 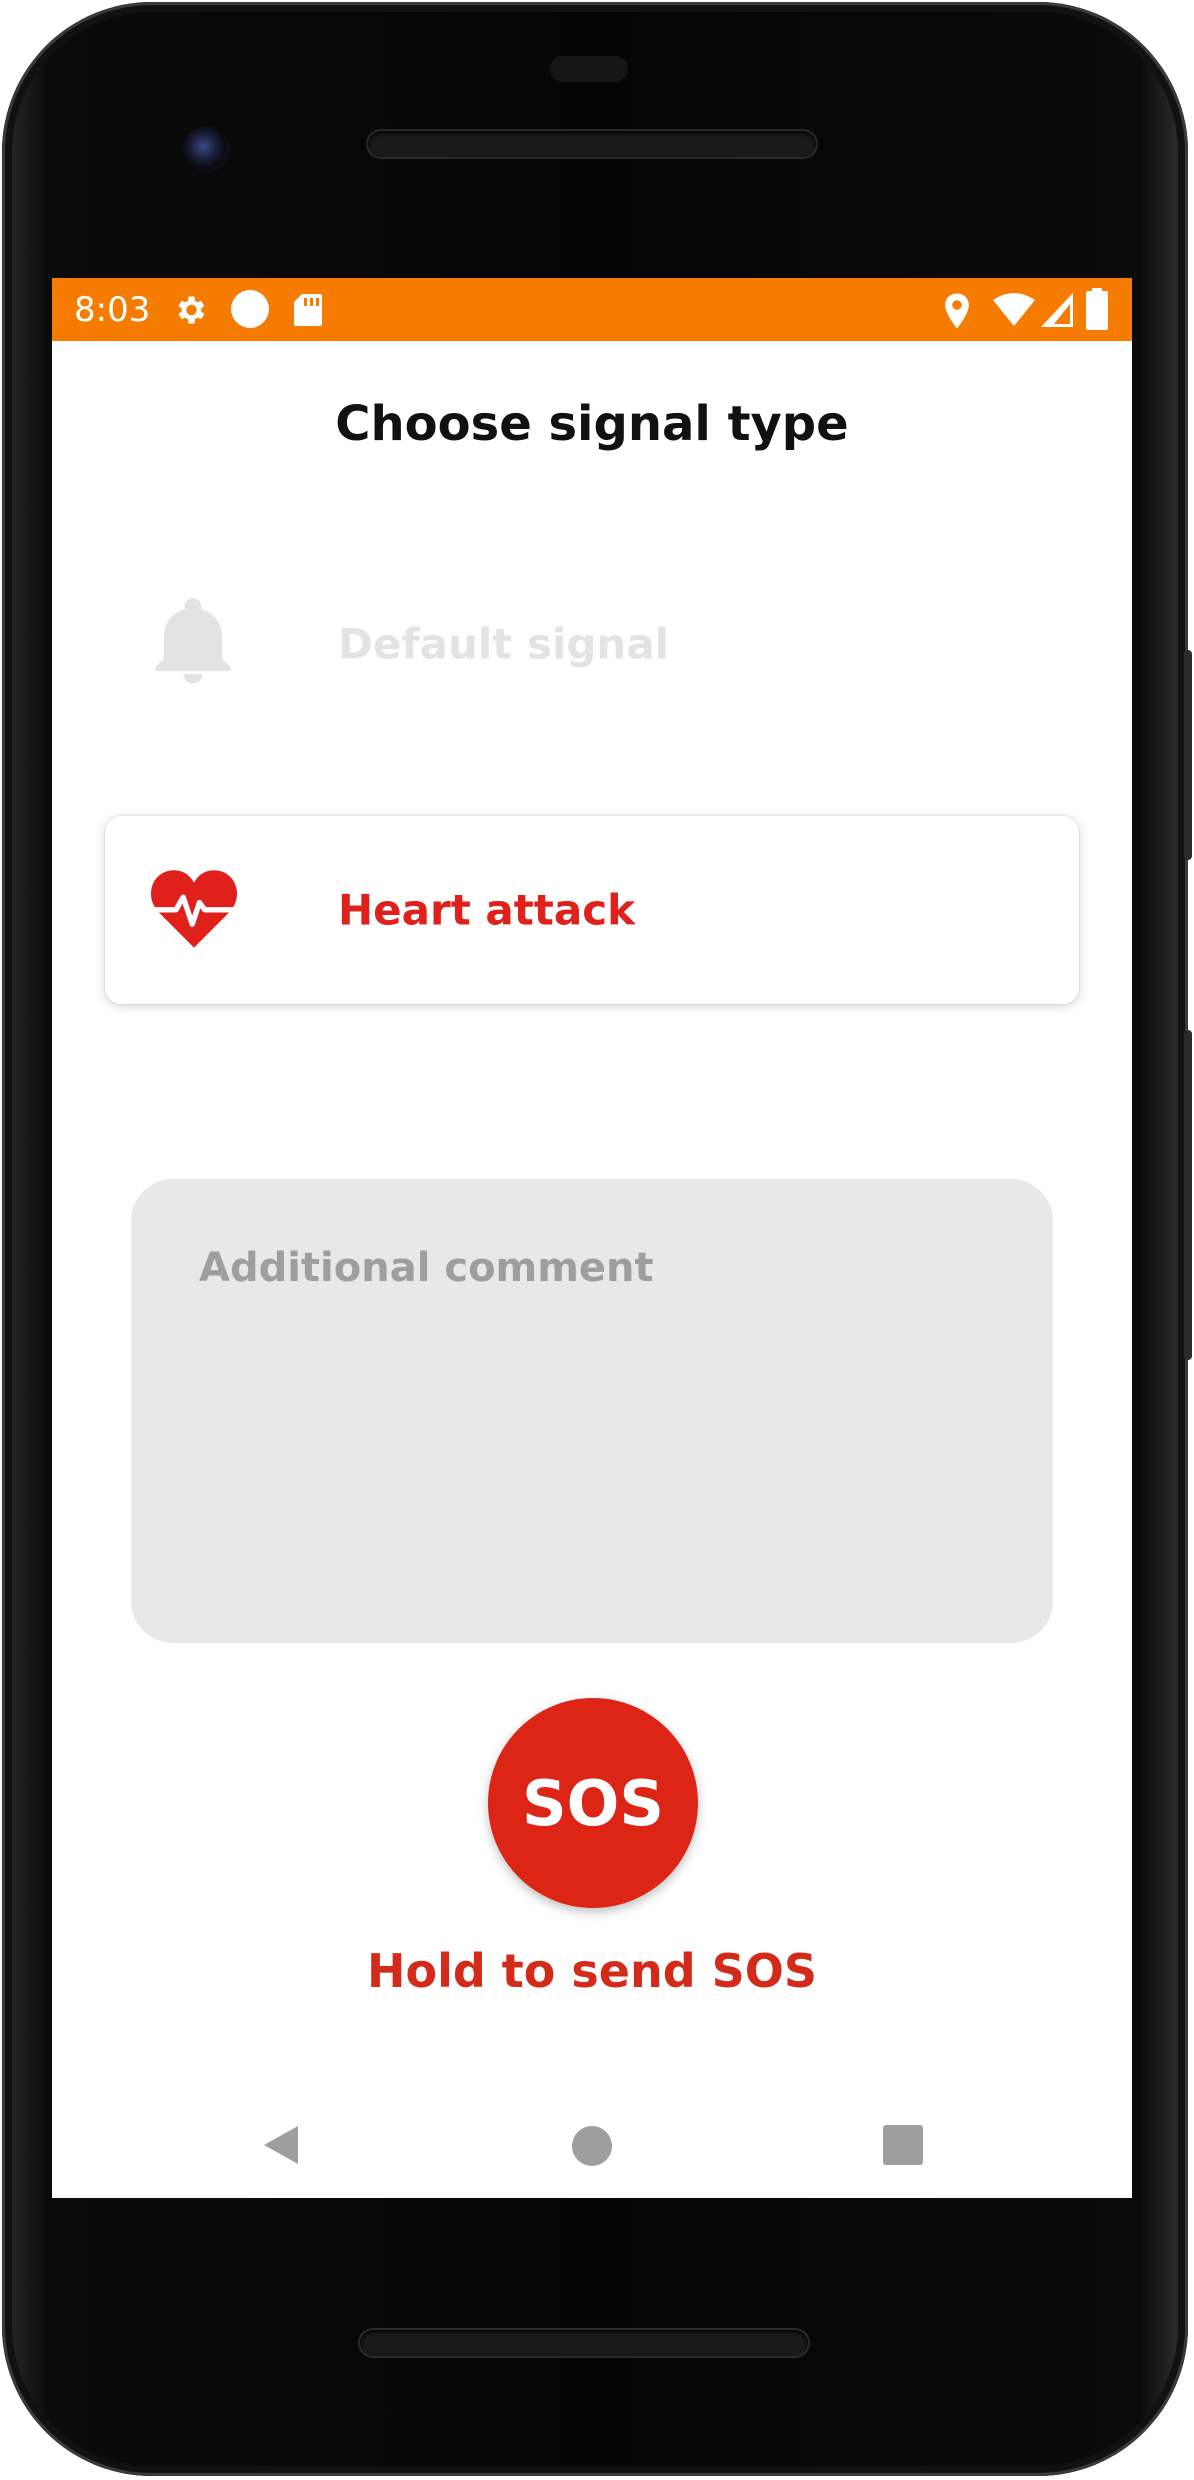 What do you see at coordinates (1188, 755) in the screenshot?
I see `power-button` at bounding box center [1188, 755].